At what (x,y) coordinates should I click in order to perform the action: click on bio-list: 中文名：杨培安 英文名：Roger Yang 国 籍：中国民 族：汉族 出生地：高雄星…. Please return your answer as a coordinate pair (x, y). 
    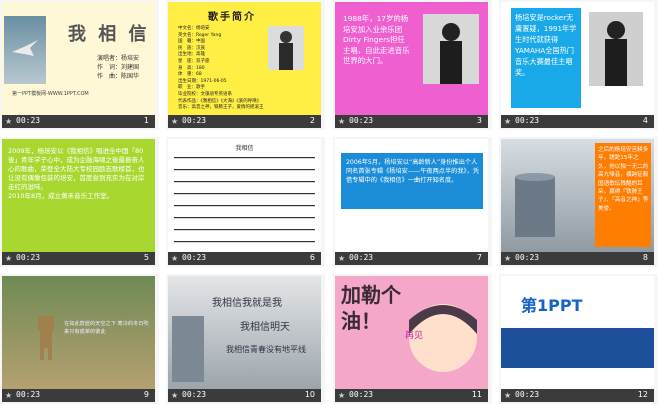
    Looking at the image, I should click on (221, 68).